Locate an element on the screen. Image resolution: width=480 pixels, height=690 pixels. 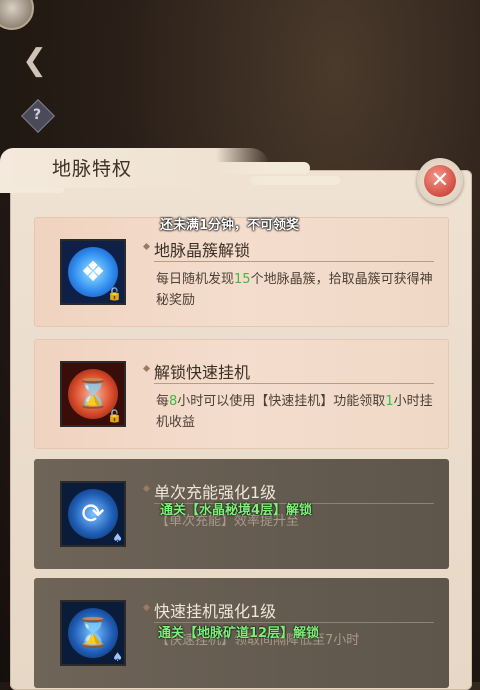
close-button: ✕ is located at coordinates (440, 181).